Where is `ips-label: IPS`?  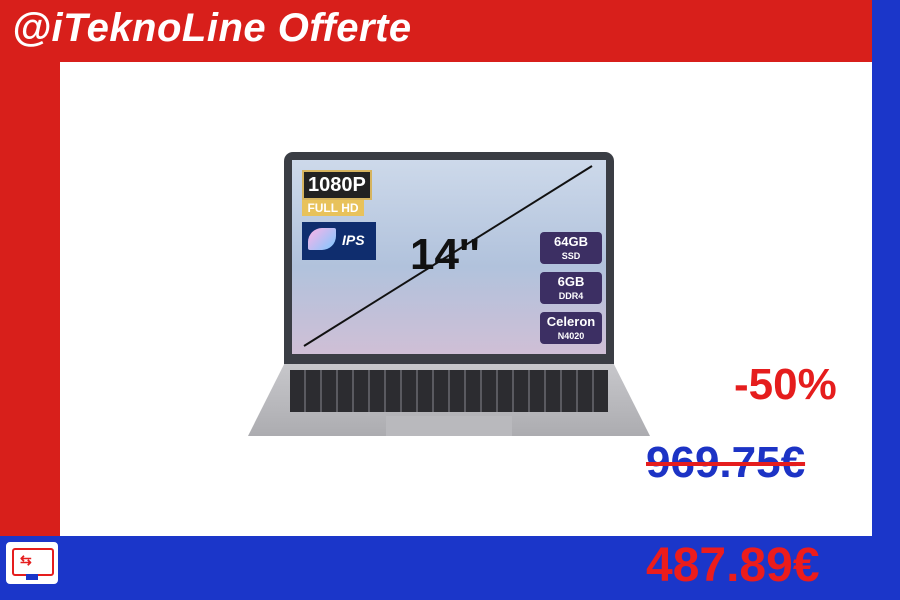 ips-label: IPS is located at coordinates (353, 240).